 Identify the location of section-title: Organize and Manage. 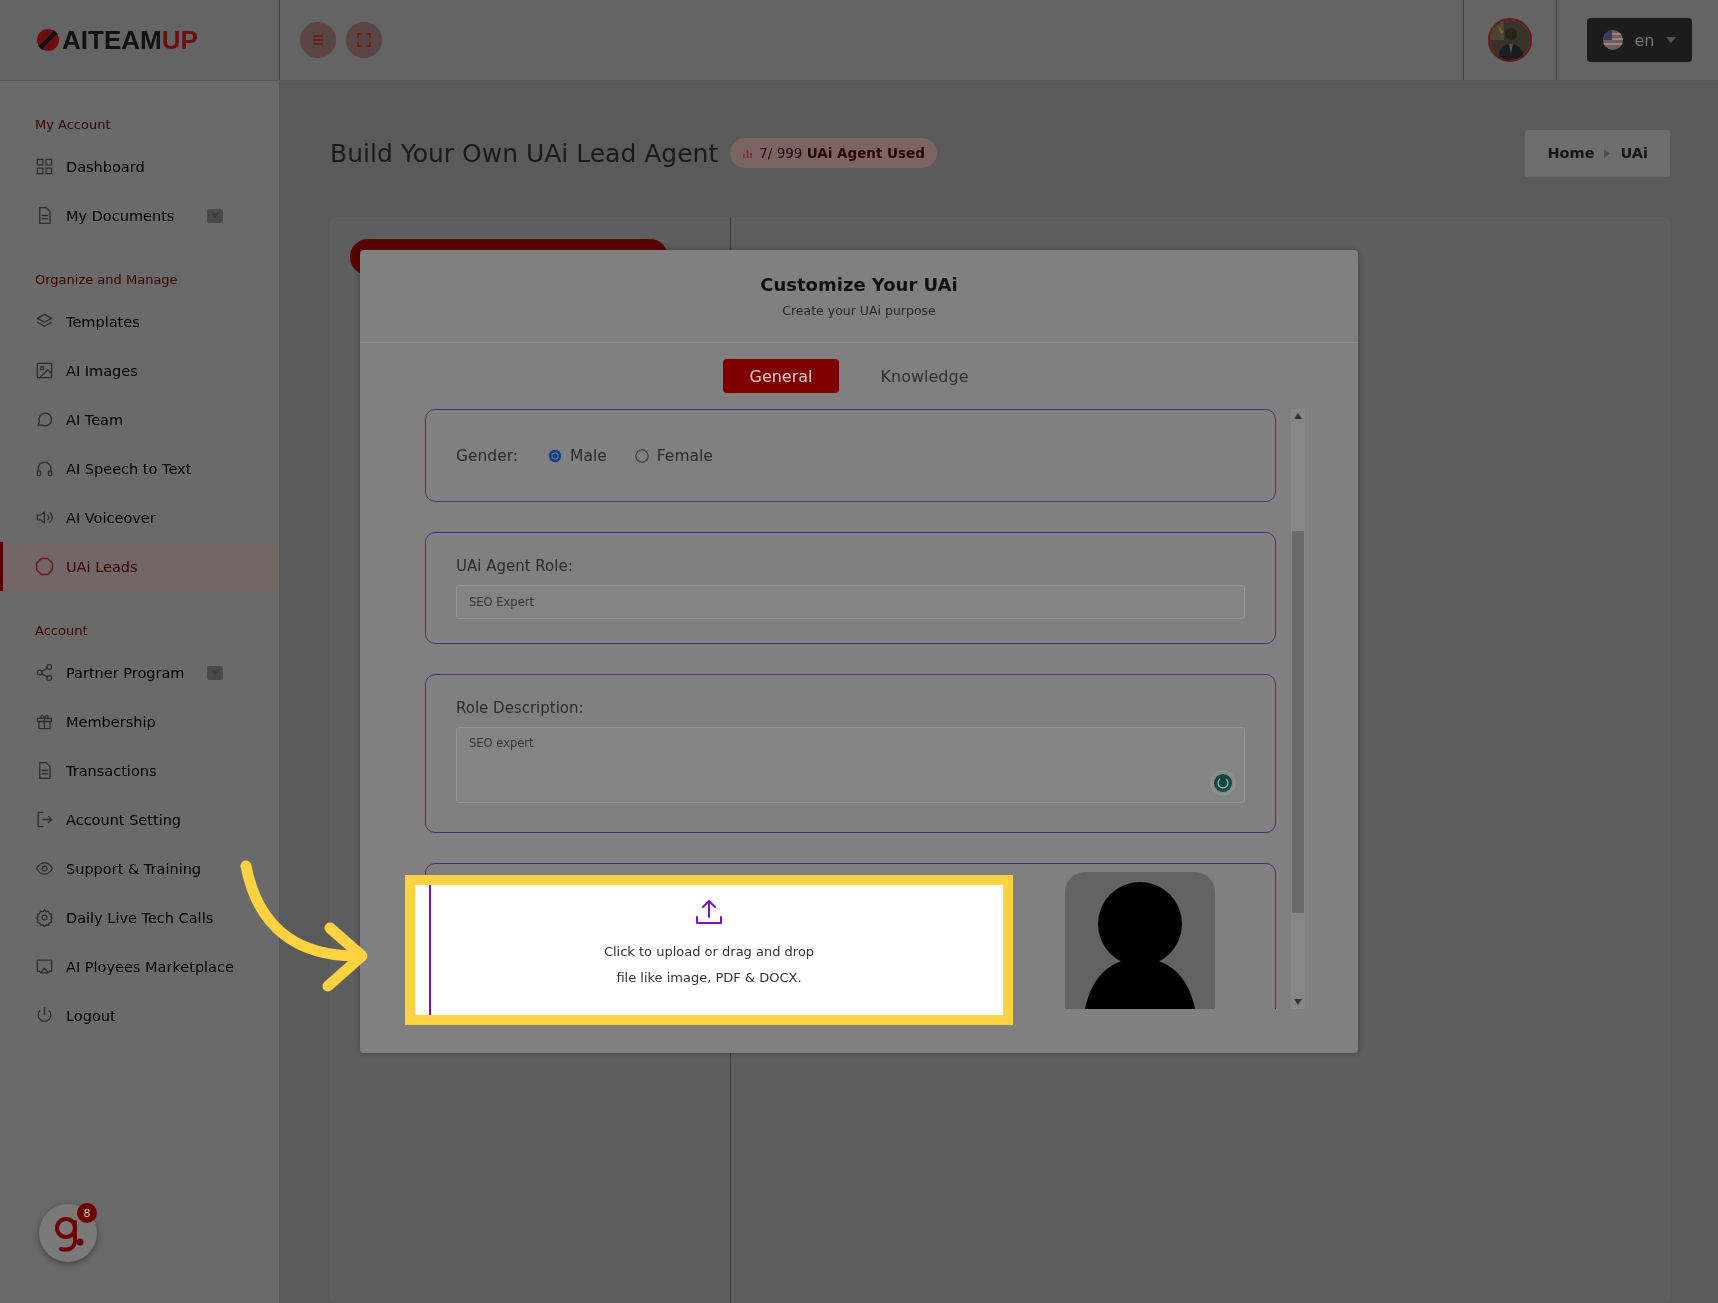
(106, 280).